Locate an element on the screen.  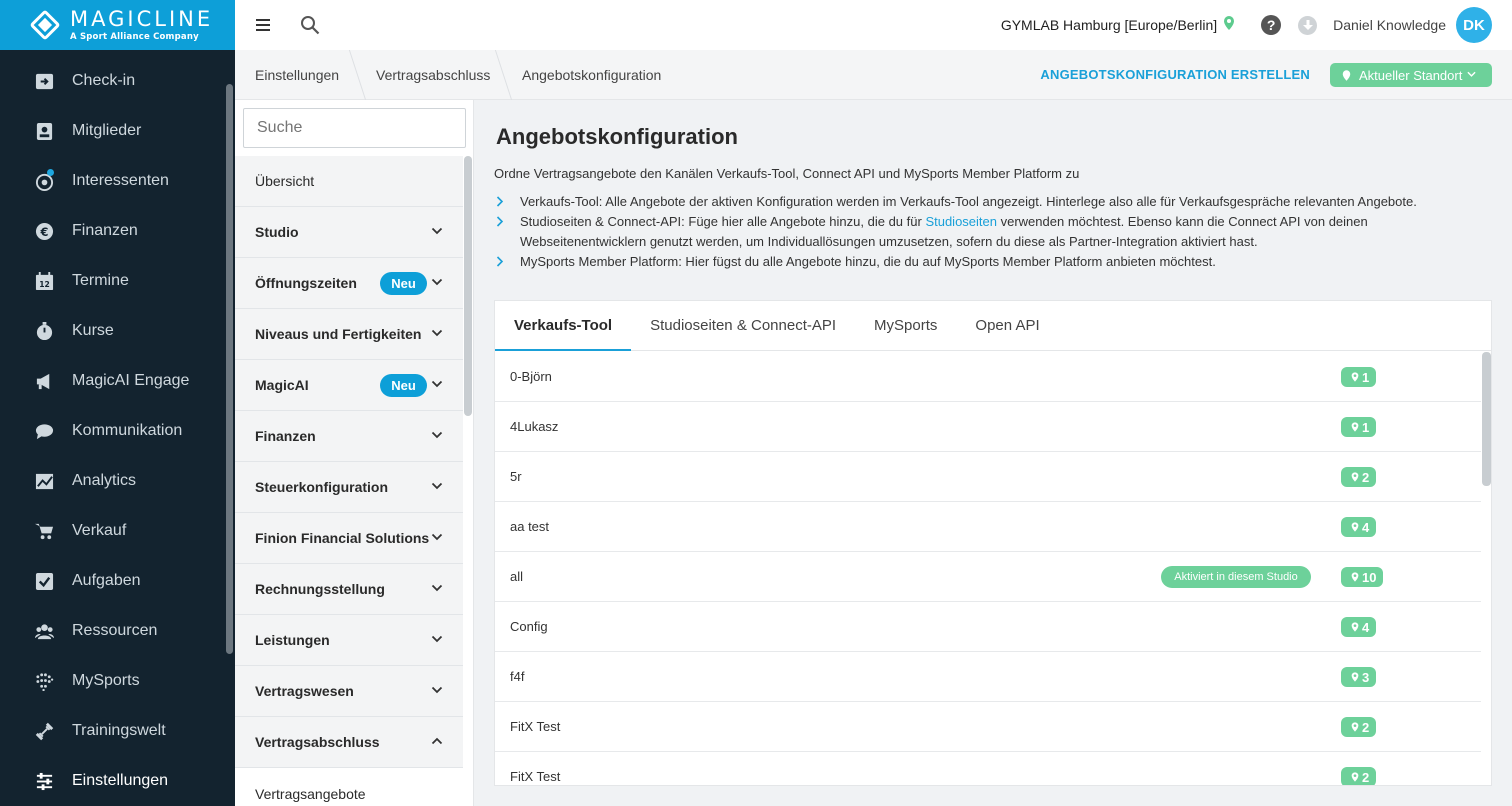
table-row: aa test 4 is located at coordinates (988, 527).